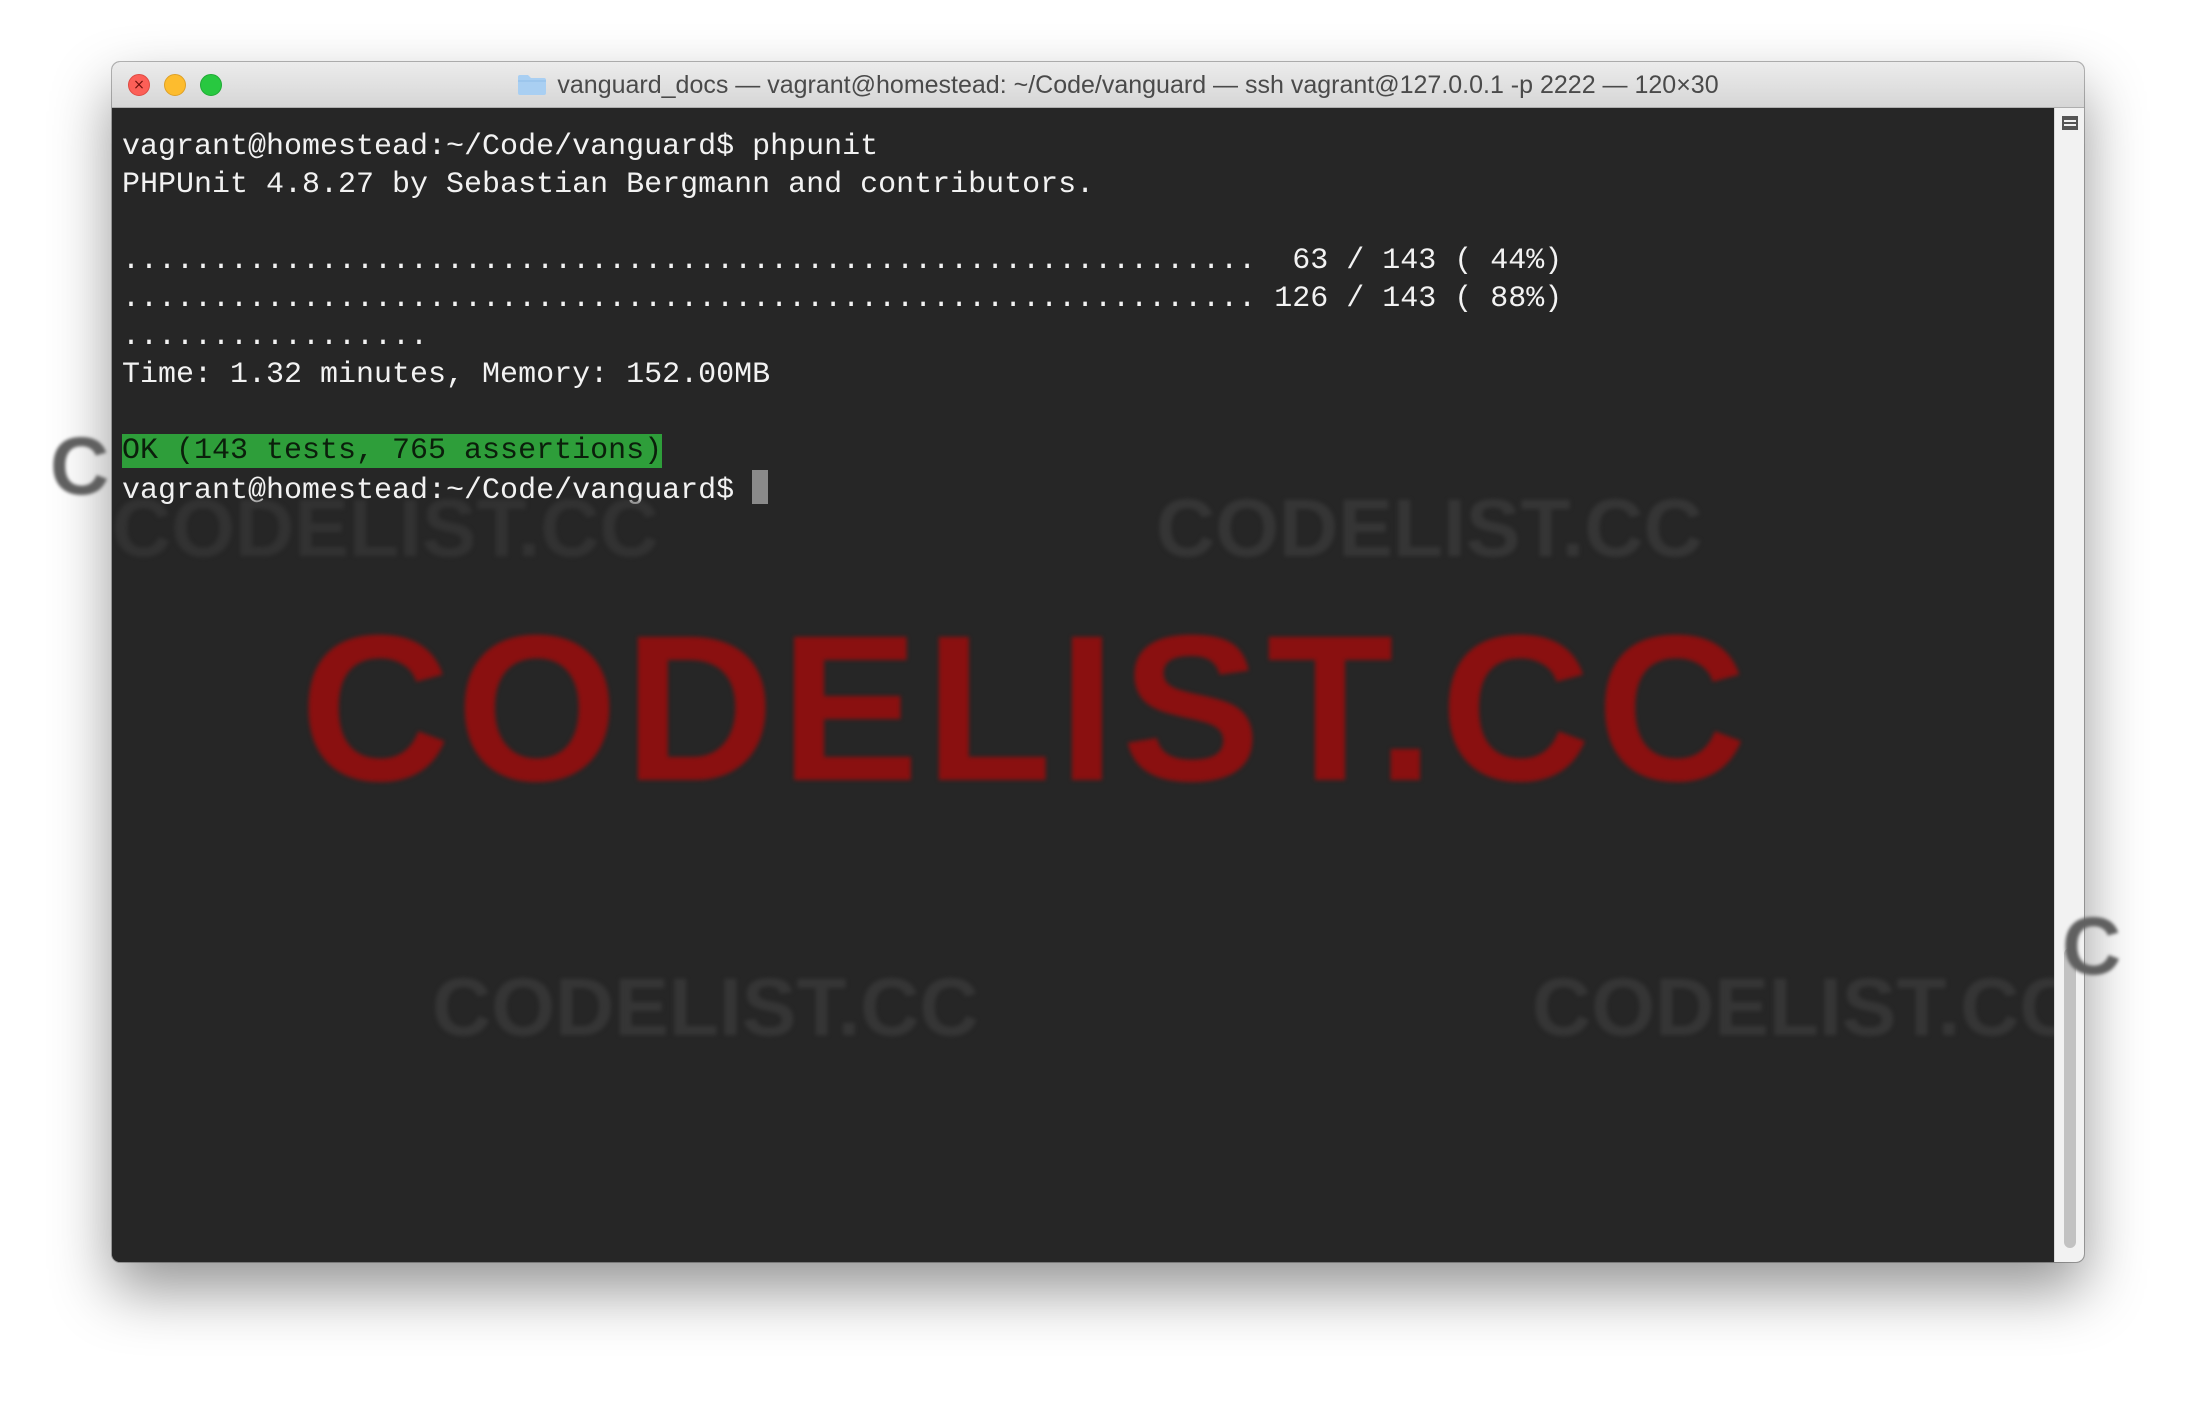 This screenshot has height=1422, width=2194. I want to click on folder-icon, so click(532, 85).